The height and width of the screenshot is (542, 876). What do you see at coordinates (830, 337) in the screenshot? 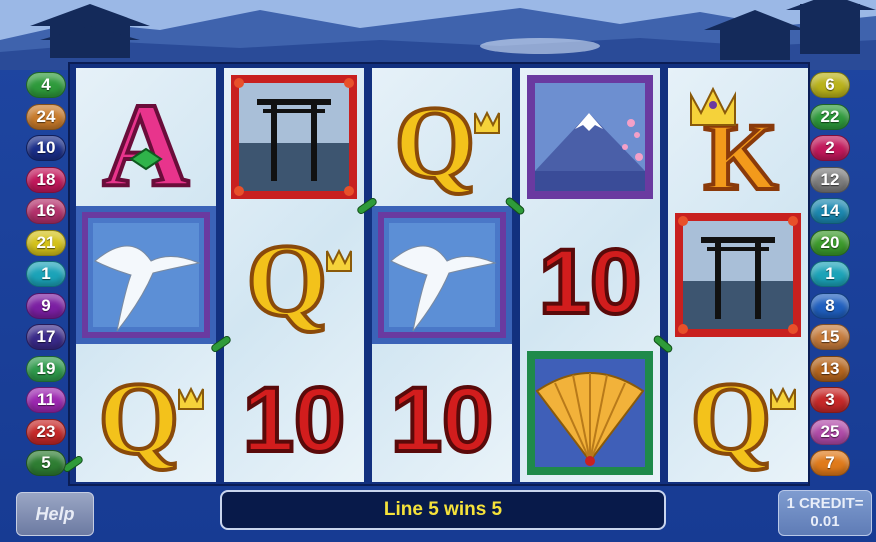
I see `payline-badge-right: 15` at bounding box center [830, 337].